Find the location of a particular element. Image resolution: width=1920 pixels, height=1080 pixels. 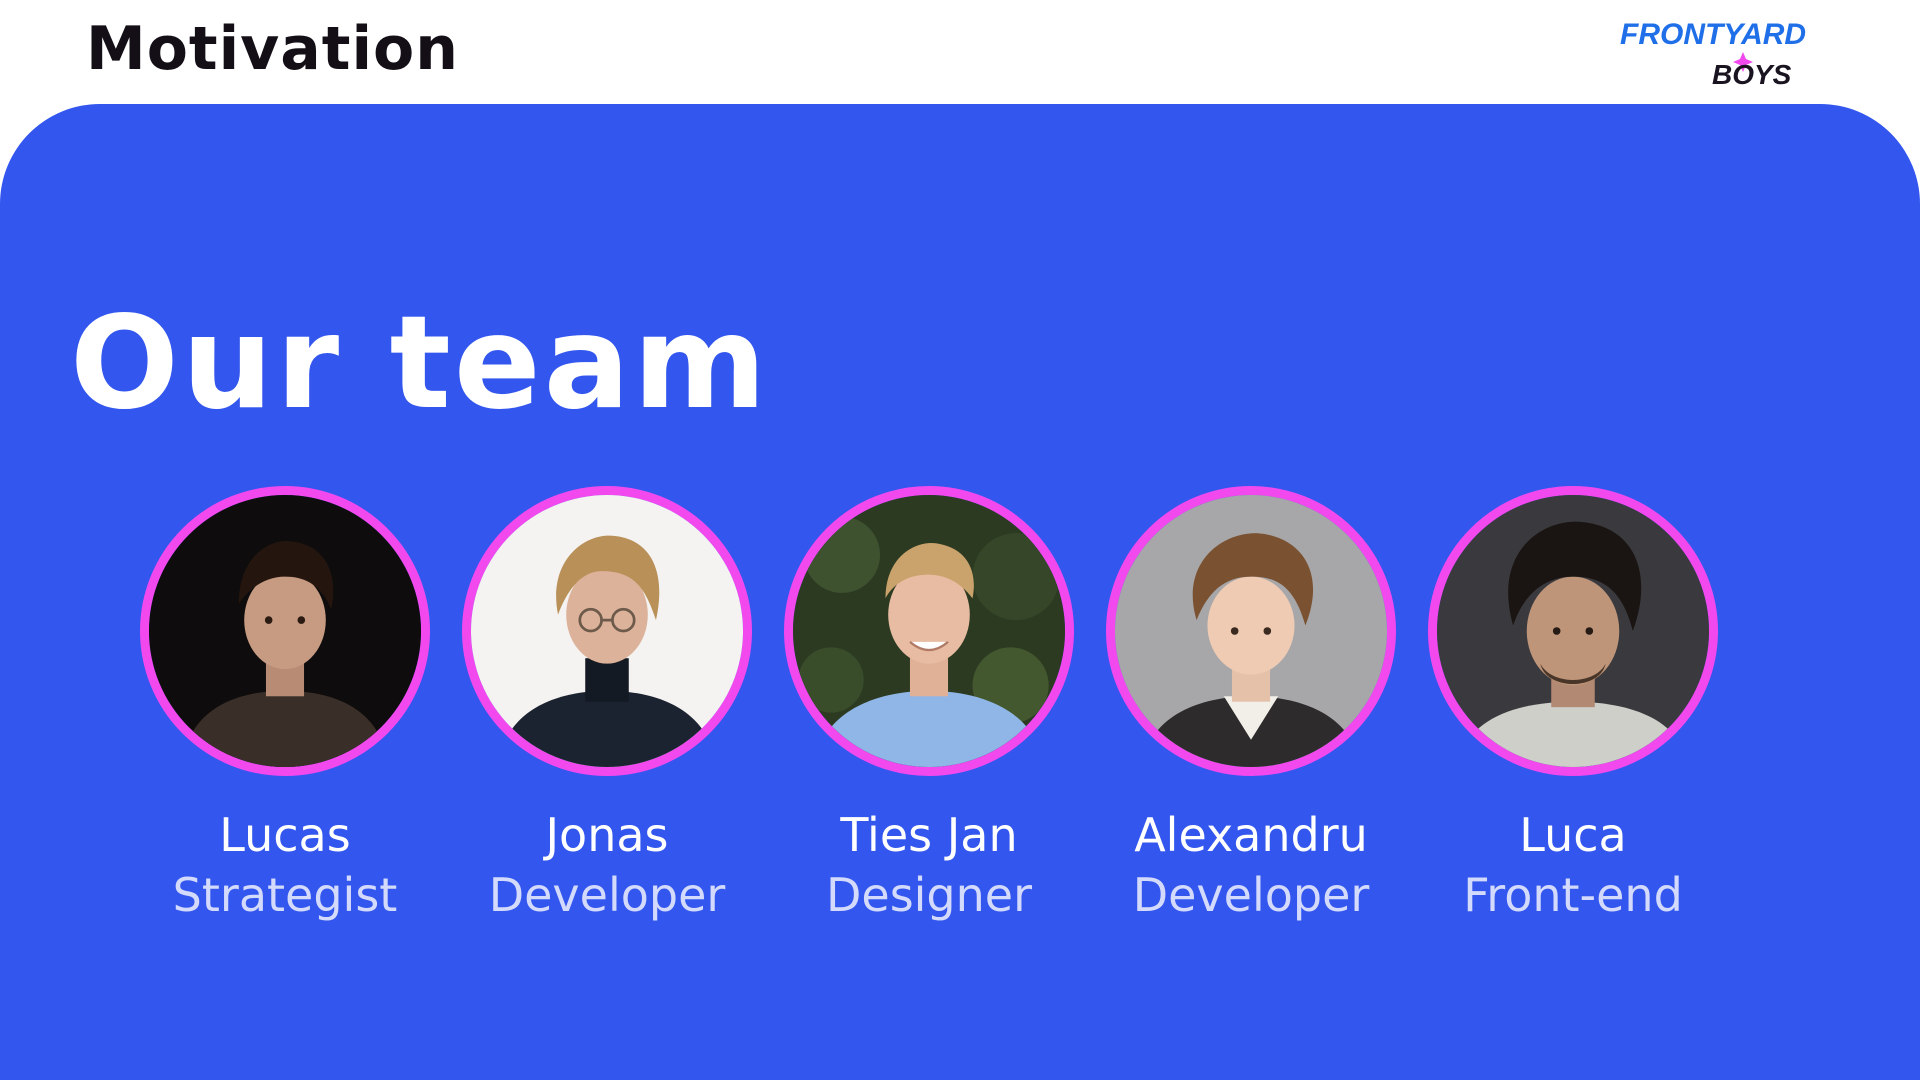

member-name: Luca is located at coordinates (1573, 835).